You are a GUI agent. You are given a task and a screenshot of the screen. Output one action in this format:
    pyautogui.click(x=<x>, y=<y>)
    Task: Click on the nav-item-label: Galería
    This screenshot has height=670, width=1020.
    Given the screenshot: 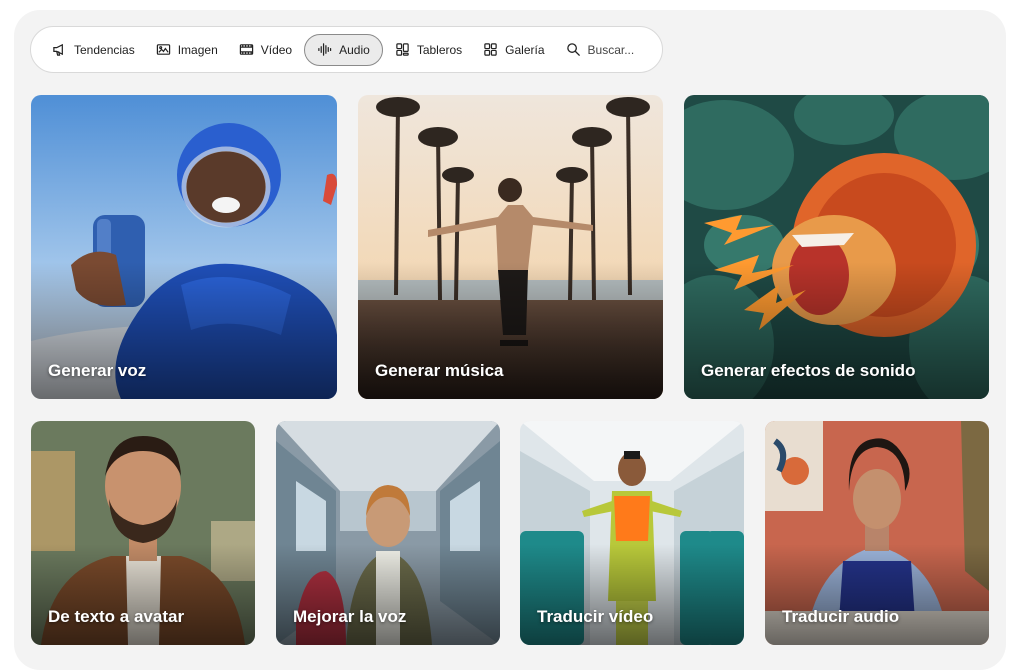 What is the action you would take?
    pyautogui.click(x=525, y=49)
    